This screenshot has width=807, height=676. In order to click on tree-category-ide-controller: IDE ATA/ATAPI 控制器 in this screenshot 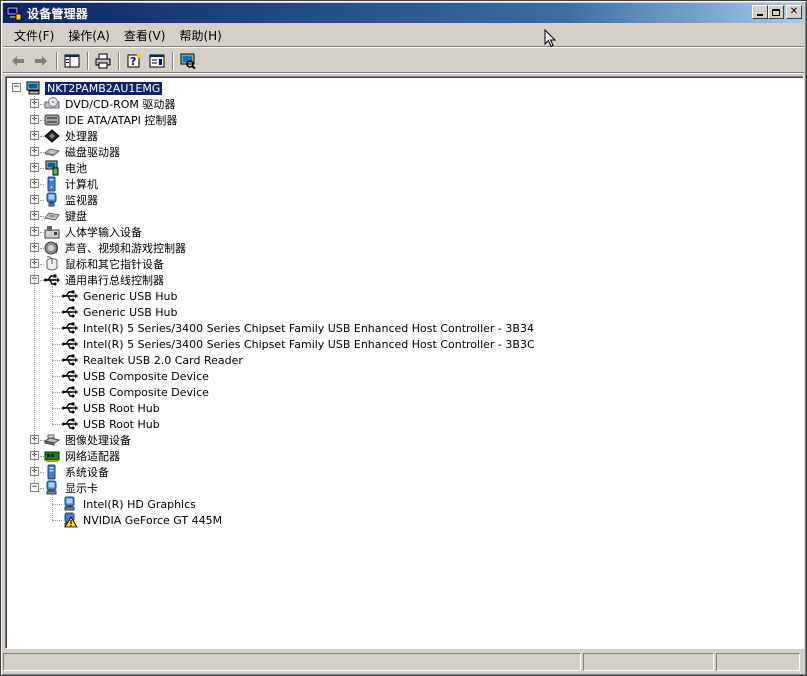, I will do `click(111, 120)`.